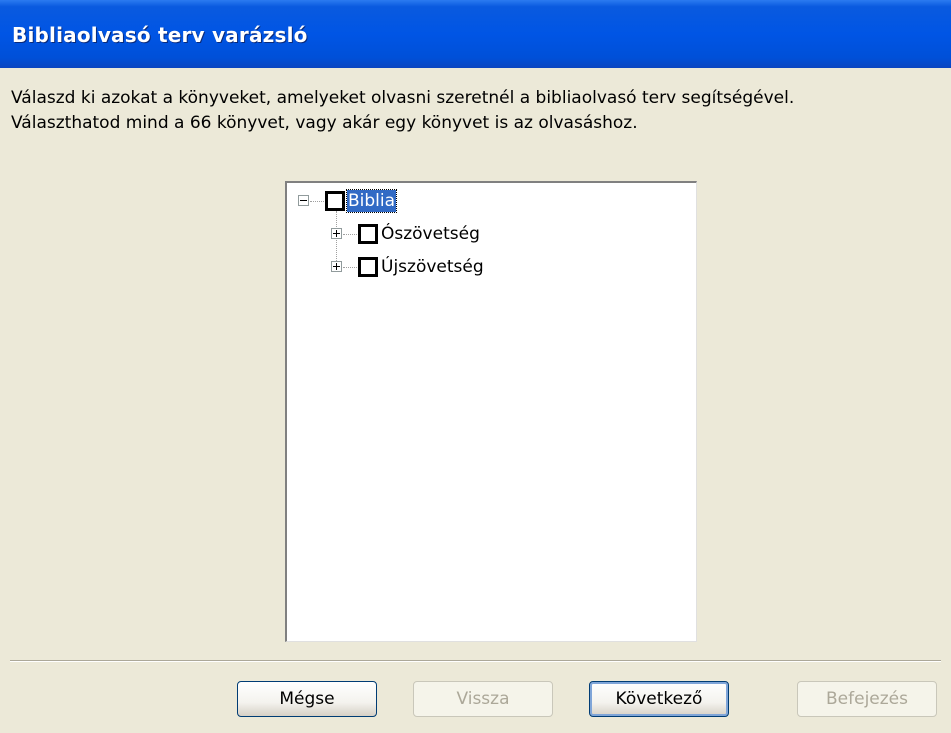 This screenshot has width=951, height=733. What do you see at coordinates (430, 234) in the screenshot?
I see `tree-node-oszovetseg: Ószövetség` at bounding box center [430, 234].